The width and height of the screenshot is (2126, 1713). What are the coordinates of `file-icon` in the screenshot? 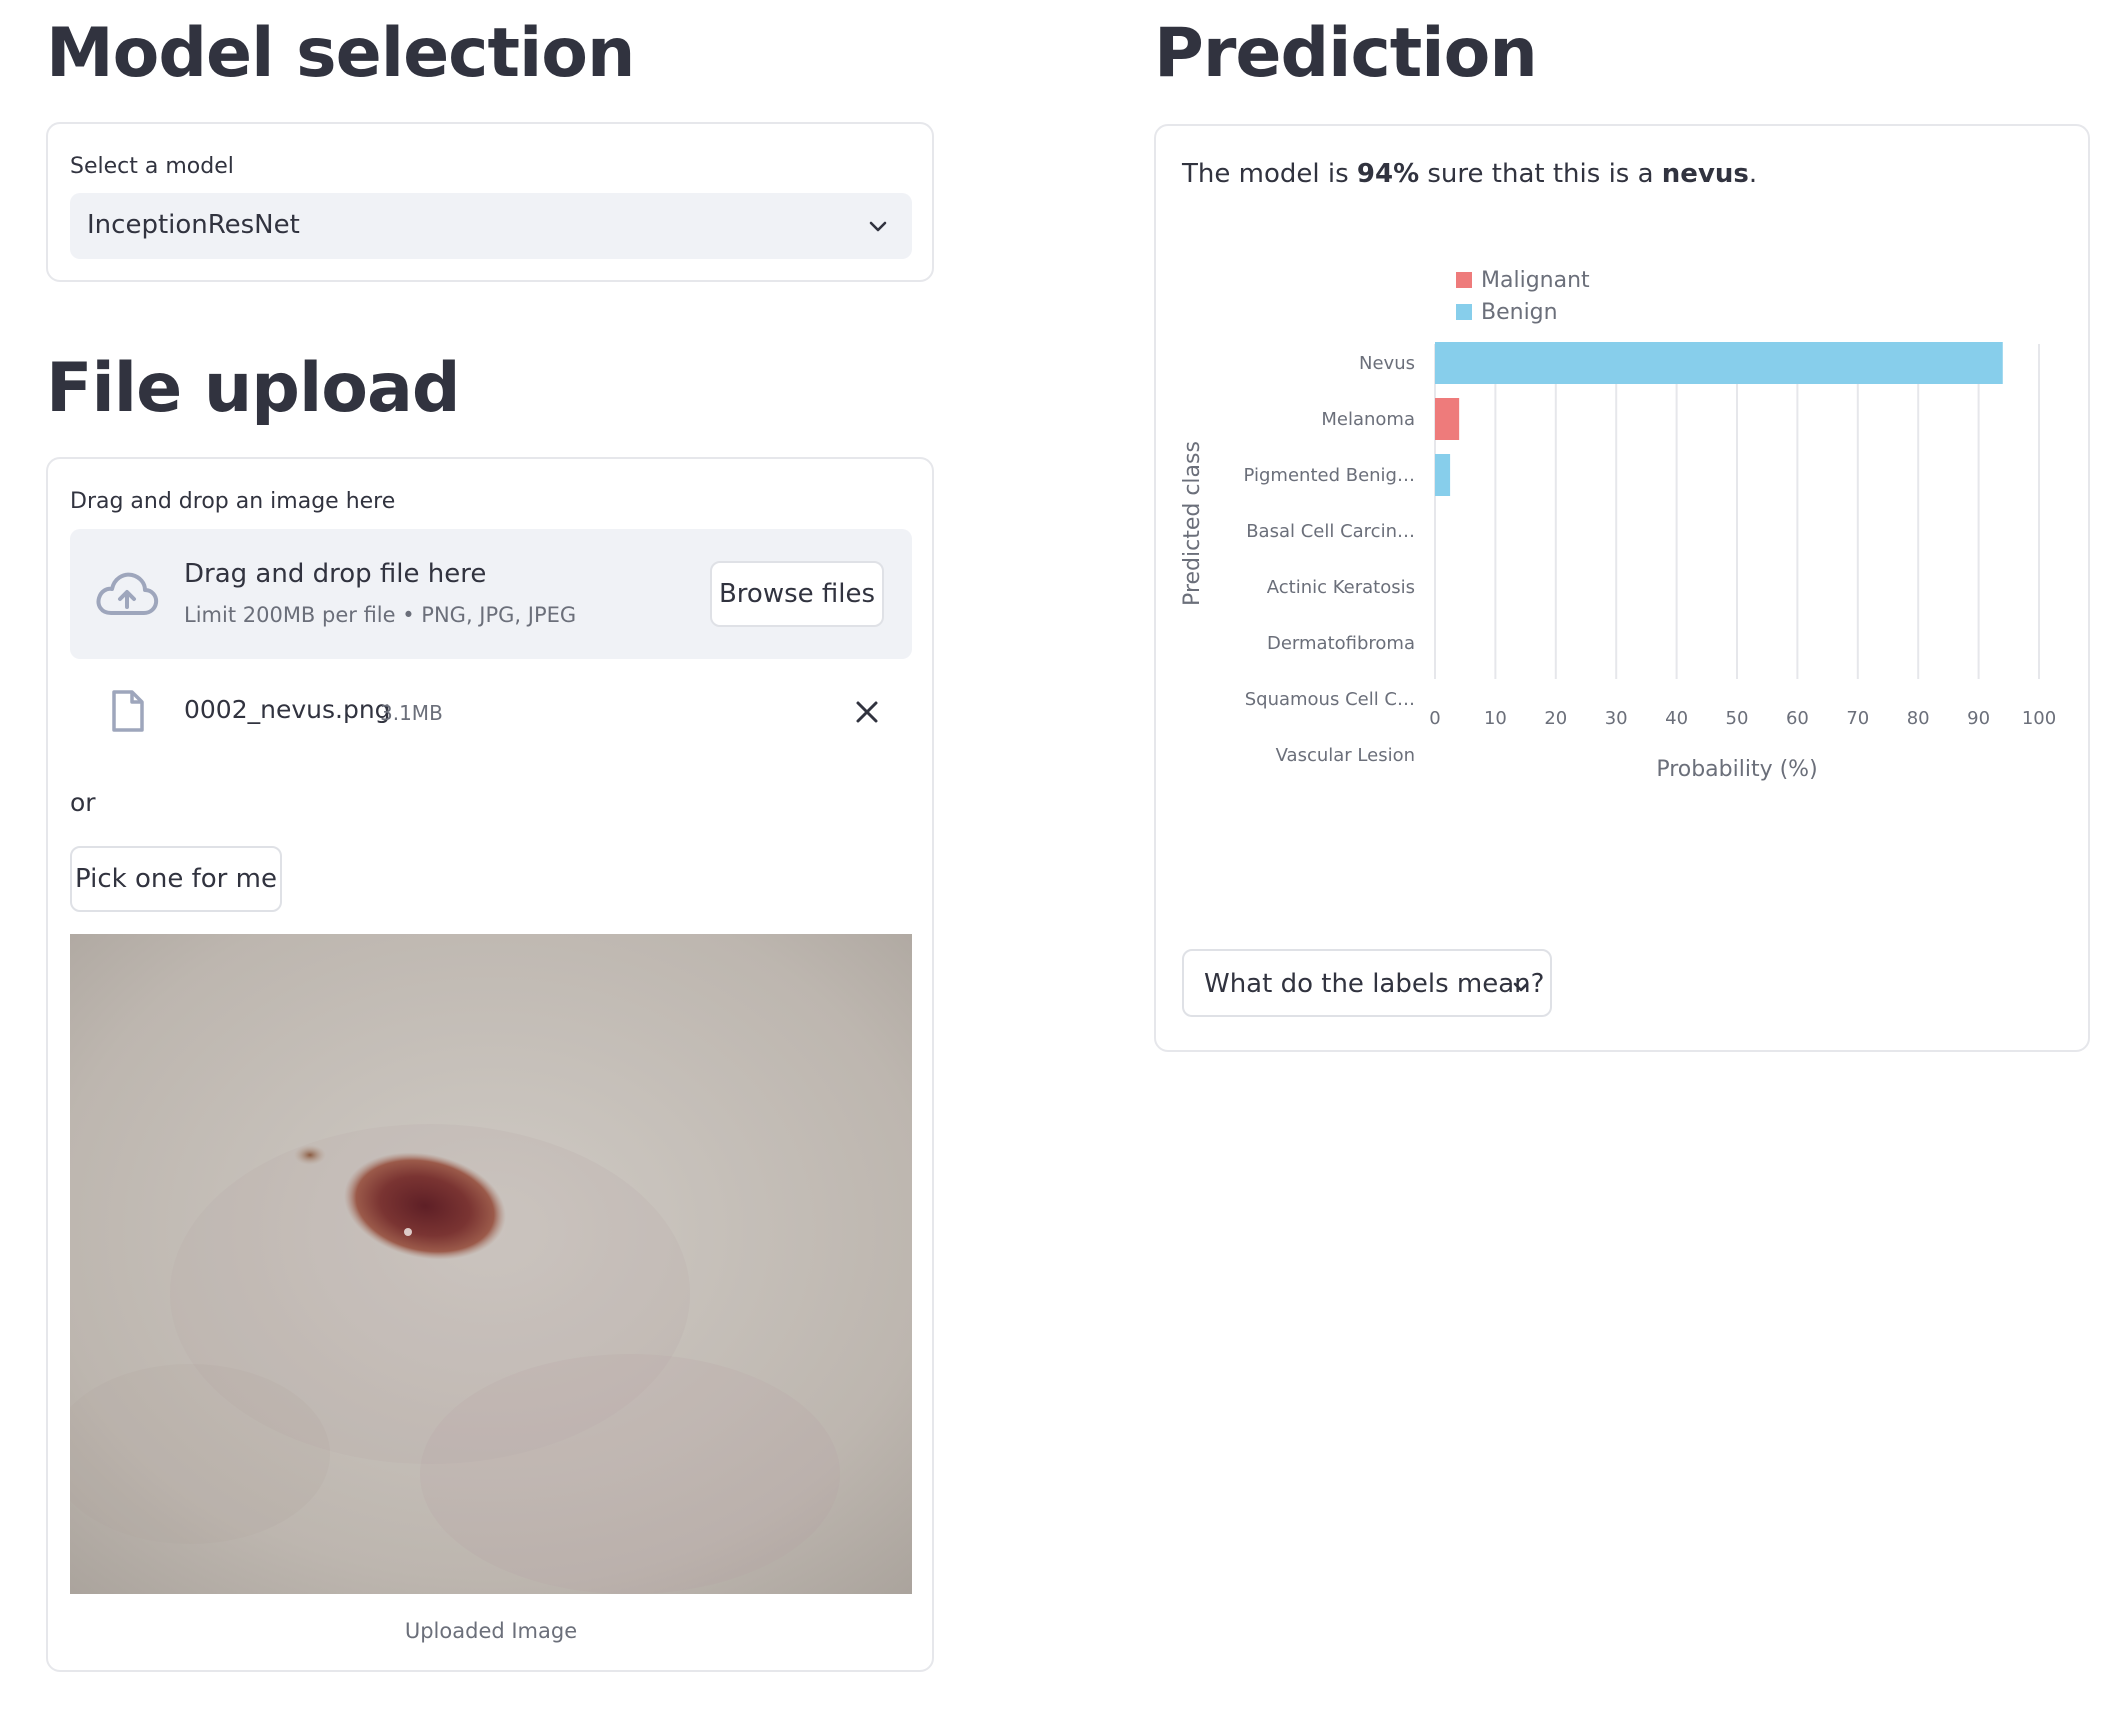 It's located at (128, 711).